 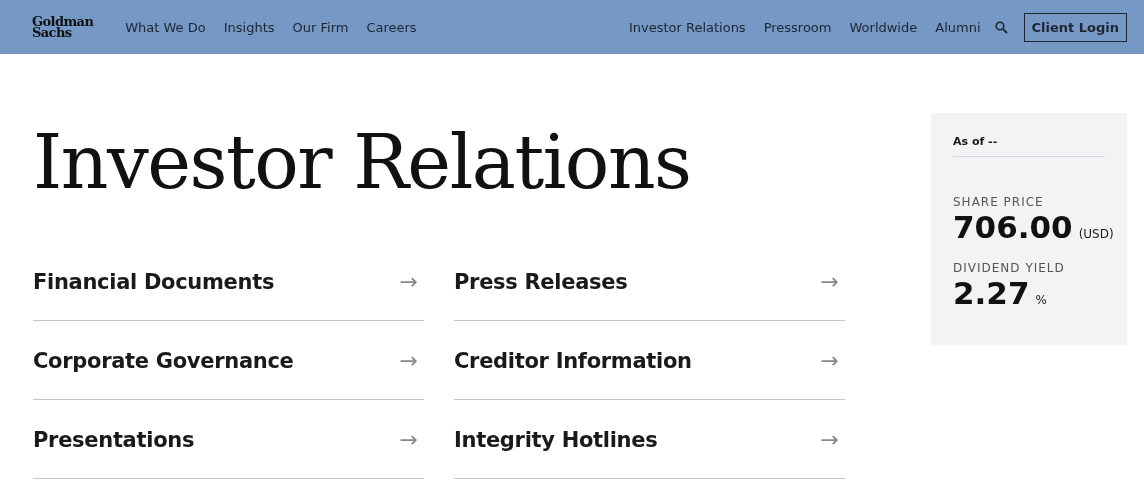 What do you see at coordinates (228, 282) in the screenshot?
I see `section-link: Financial Documents →` at bounding box center [228, 282].